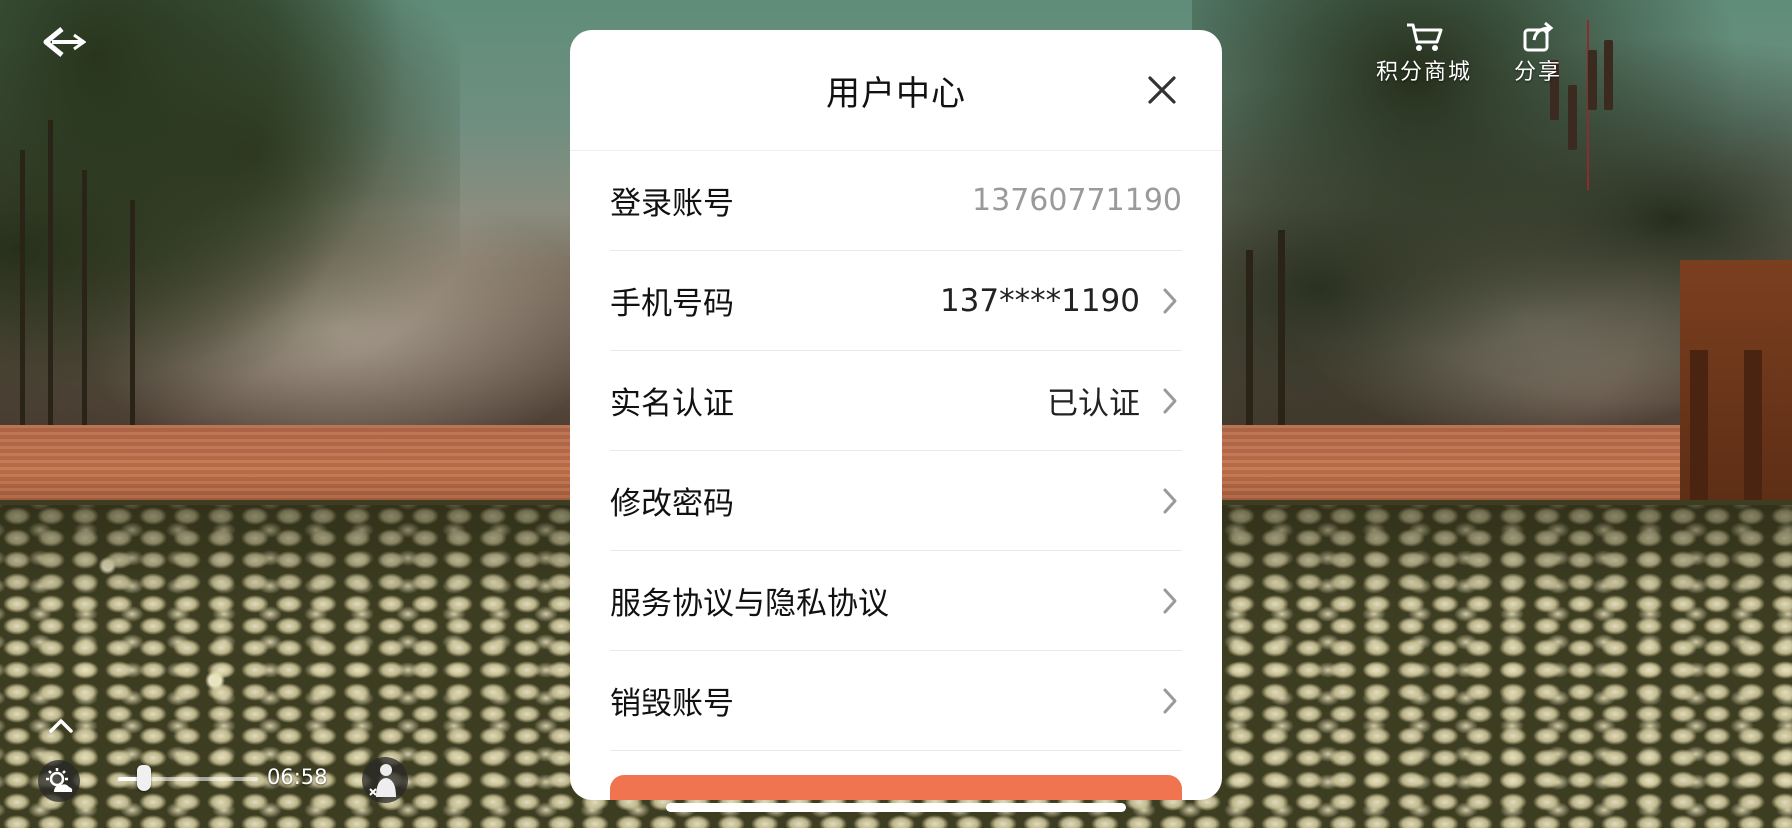  Describe the element at coordinates (1093, 404) in the screenshot. I see `verification-status: 已认证` at that location.